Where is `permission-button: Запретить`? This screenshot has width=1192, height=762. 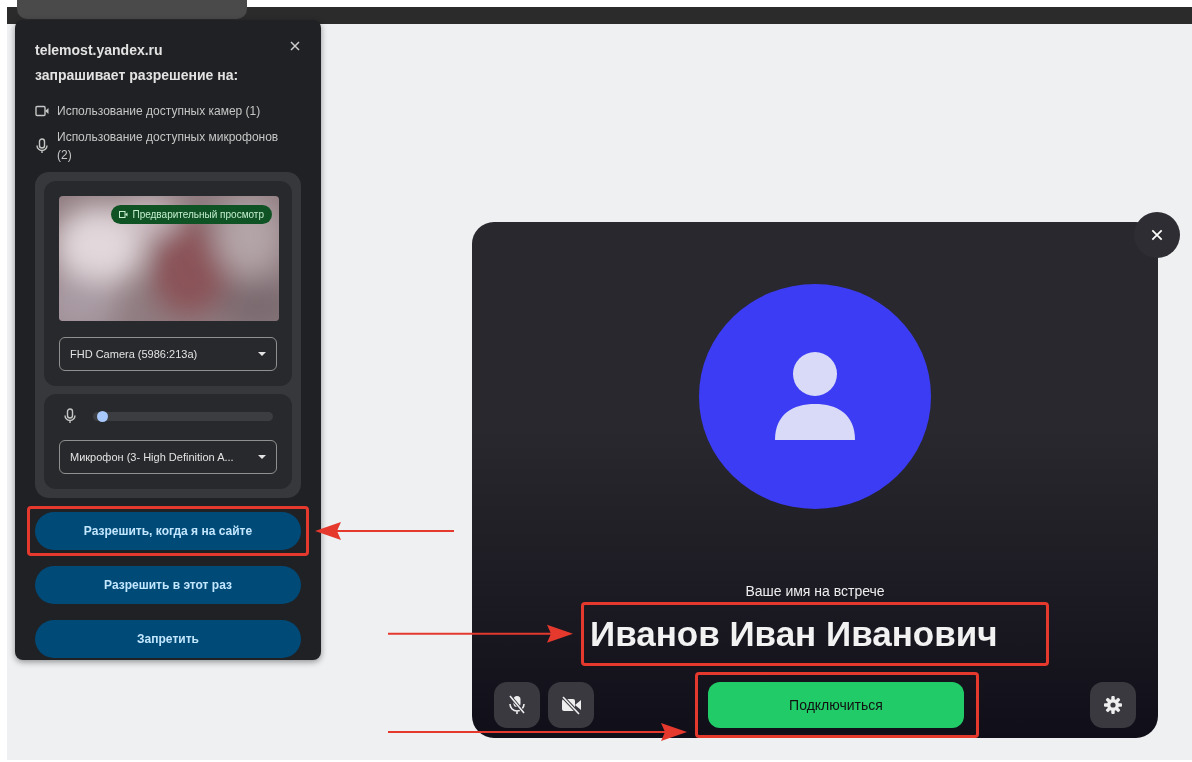 permission-button: Запретить is located at coordinates (168, 639).